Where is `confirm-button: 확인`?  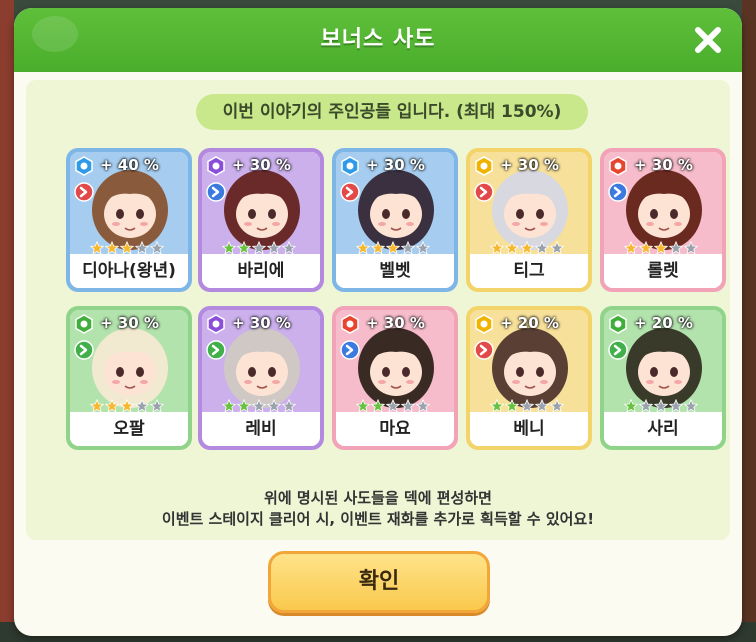 confirm-button: 확인 is located at coordinates (379, 582).